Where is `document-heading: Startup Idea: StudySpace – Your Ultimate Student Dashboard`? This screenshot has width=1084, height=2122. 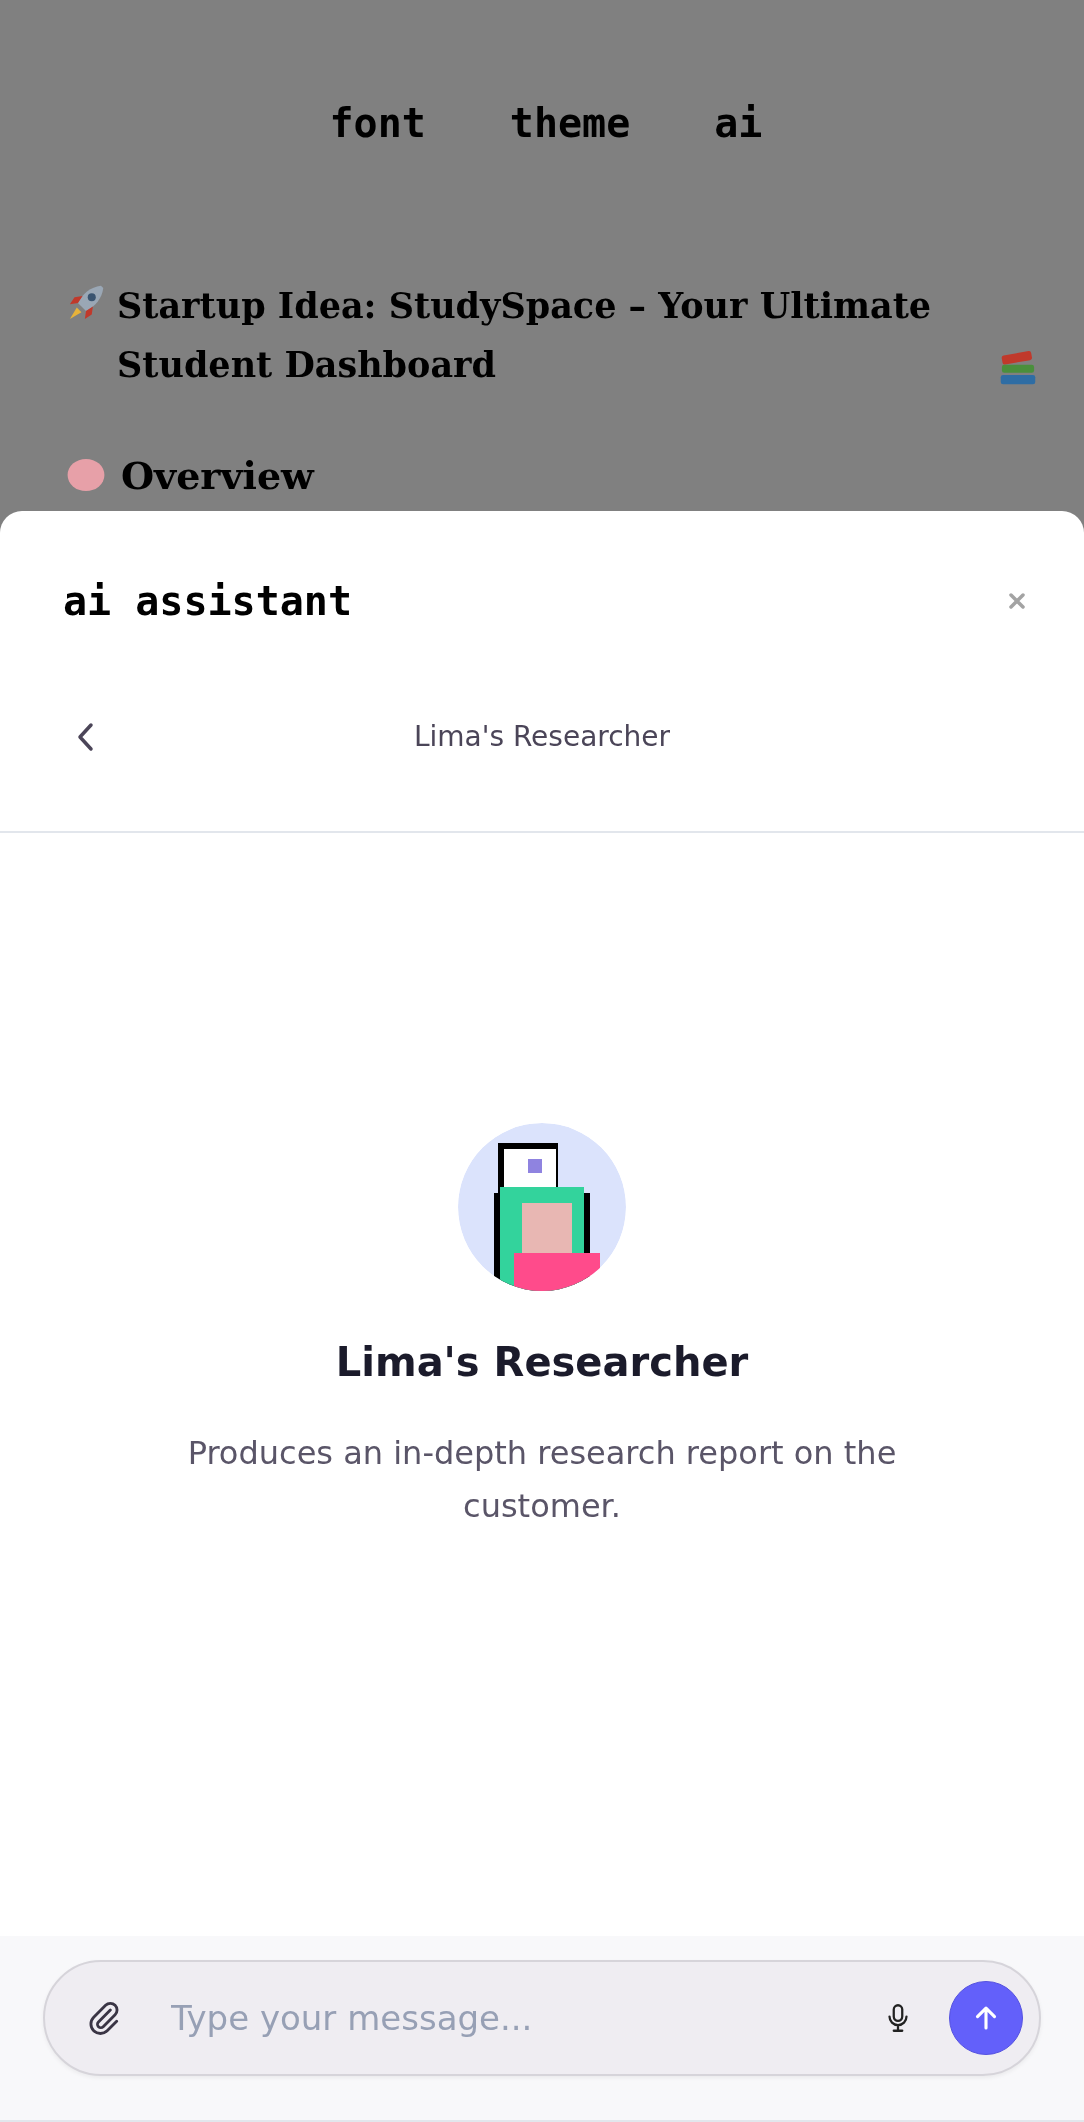
document-heading: Startup Idea: StudySpace – Your Ultimate Student Dashboard is located at coordinates (525, 335).